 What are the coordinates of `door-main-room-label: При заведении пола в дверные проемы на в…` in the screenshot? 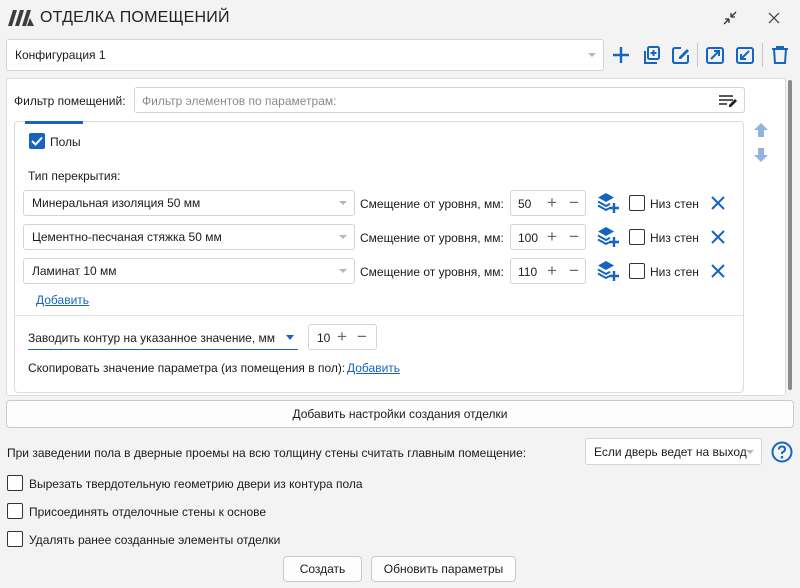 It's located at (267, 453).